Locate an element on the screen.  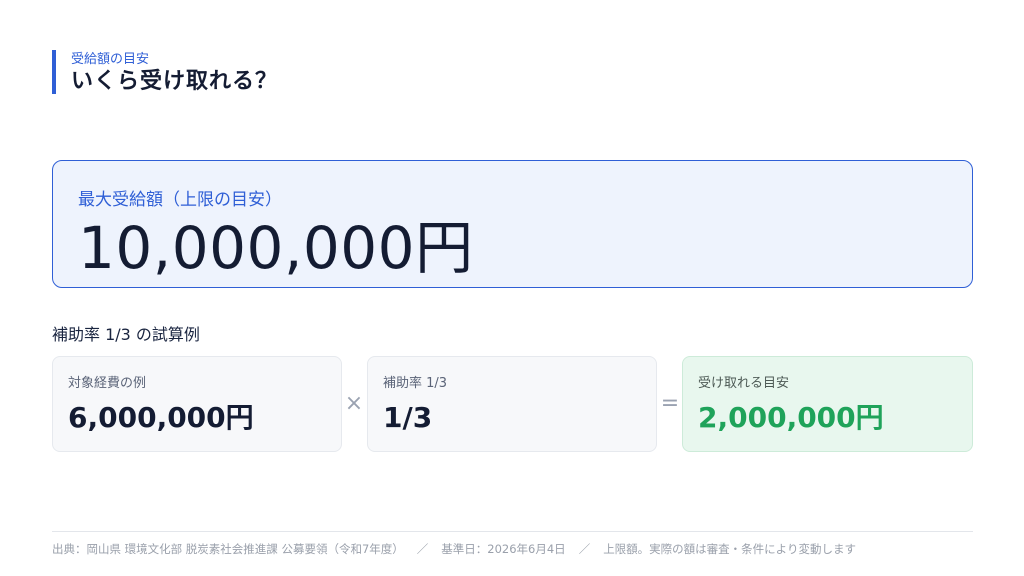
section-header: 受給額の目安 いくら受け取れる？ is located at coordinates (165, 72).